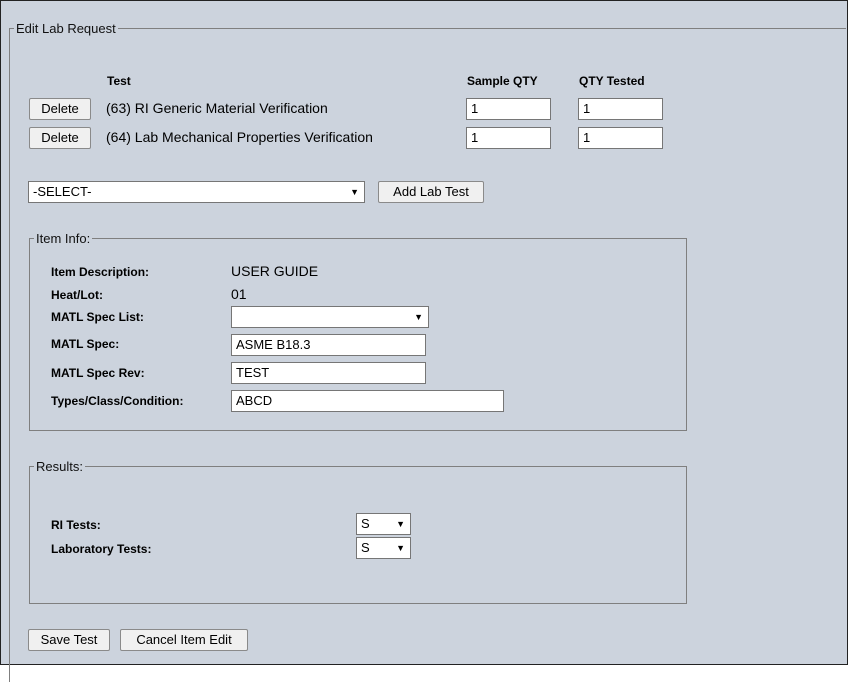 This screenshot has width=848, height=682. What do you see at coordinates (98, 373) in the screenshot?
I see `matl-spec-rev-label: MATL Spec Rev:` at bounding box center [98, 373].